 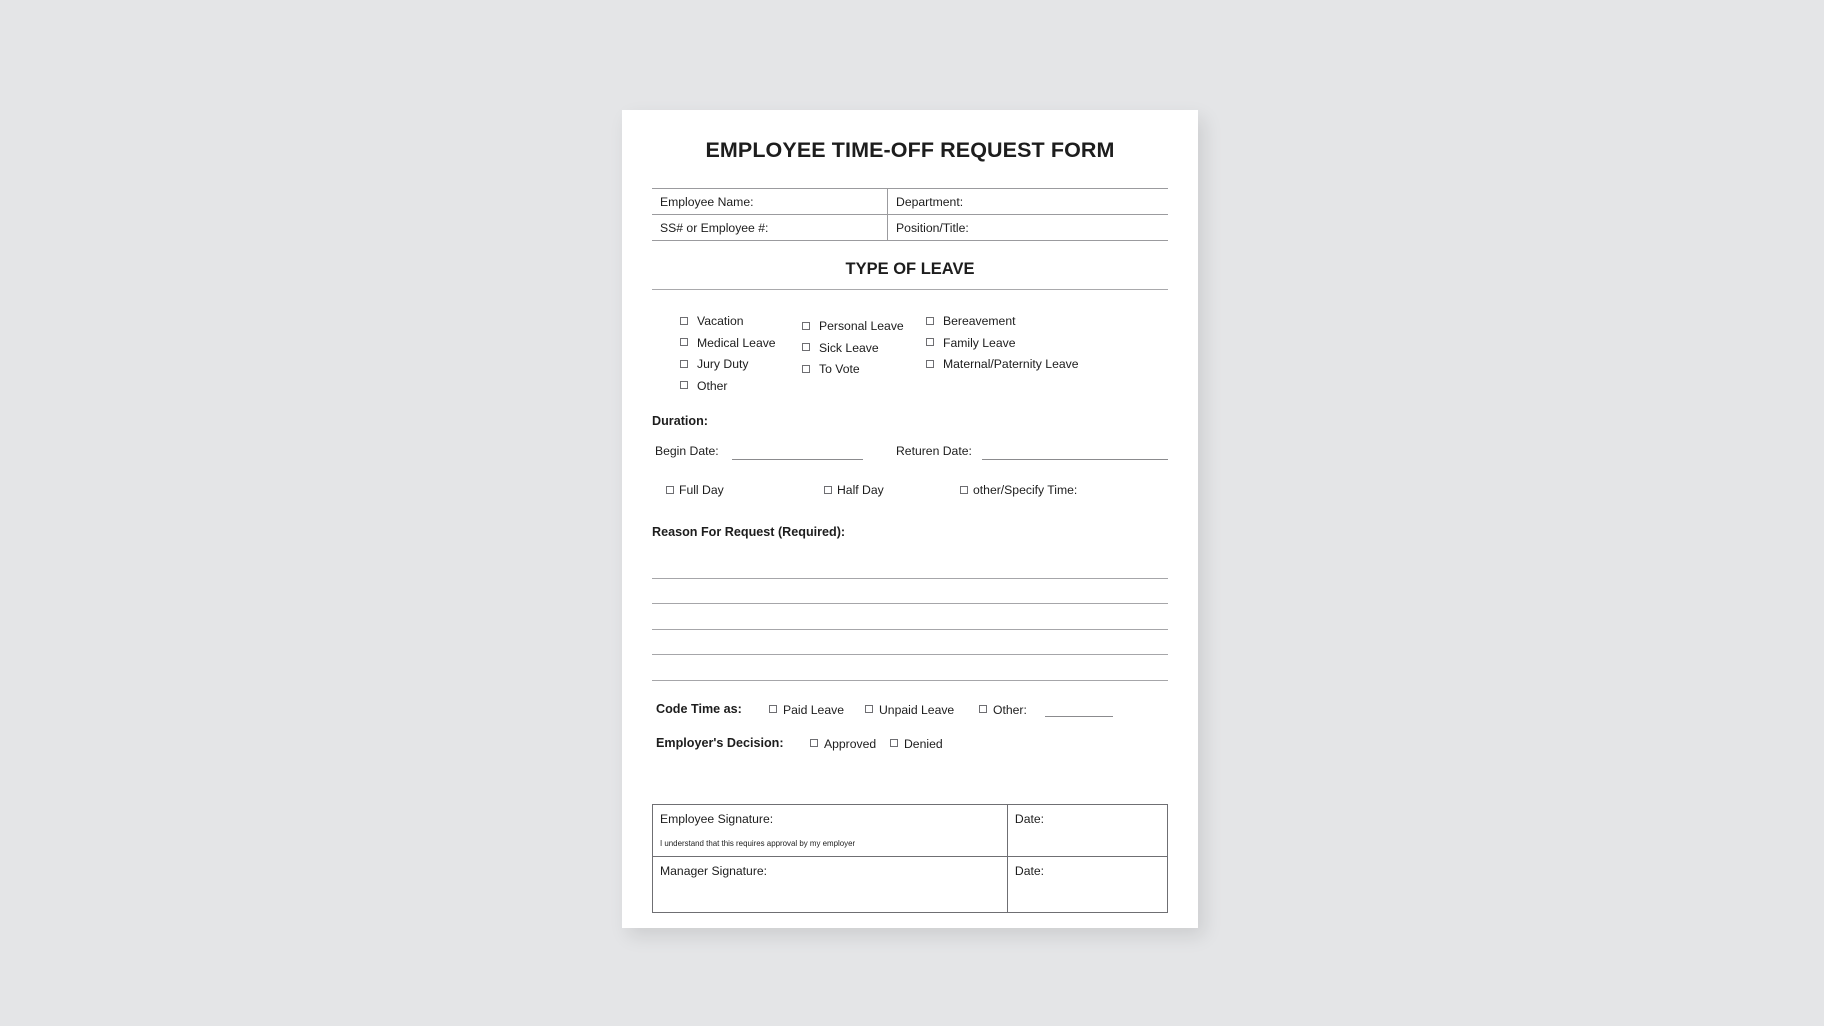 I want to click on checkbox-item-approved: Approved, so click(x=843, y=744).